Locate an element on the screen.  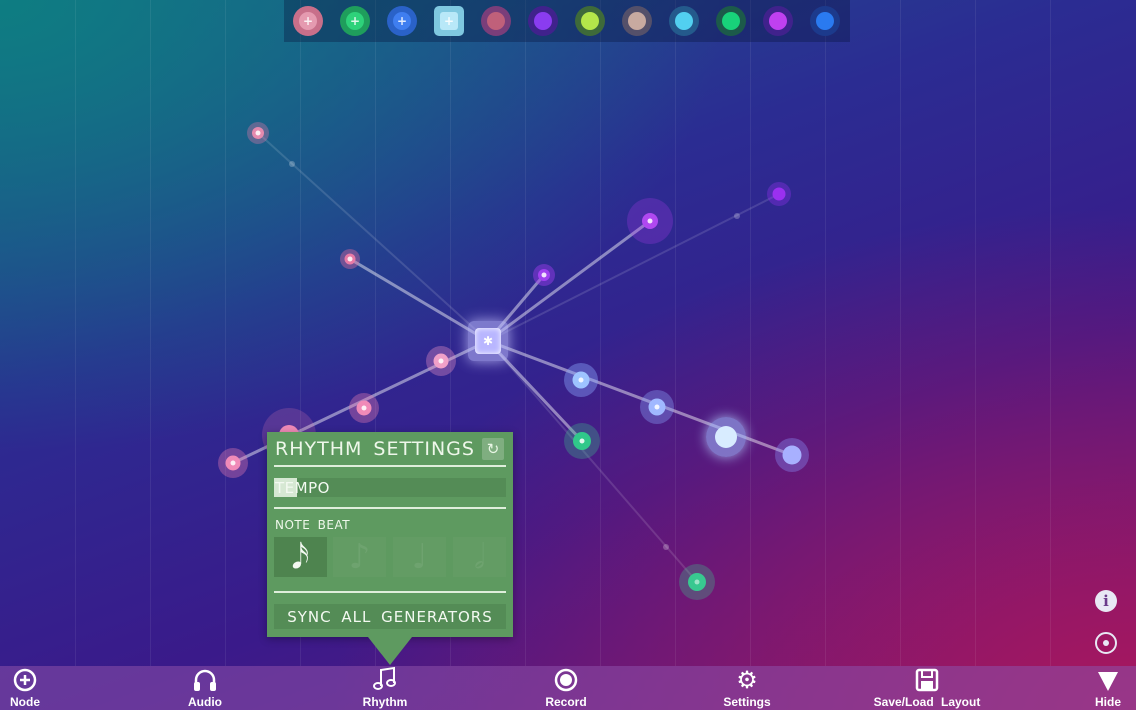
locate-button is located at coordinates (1106, 643).